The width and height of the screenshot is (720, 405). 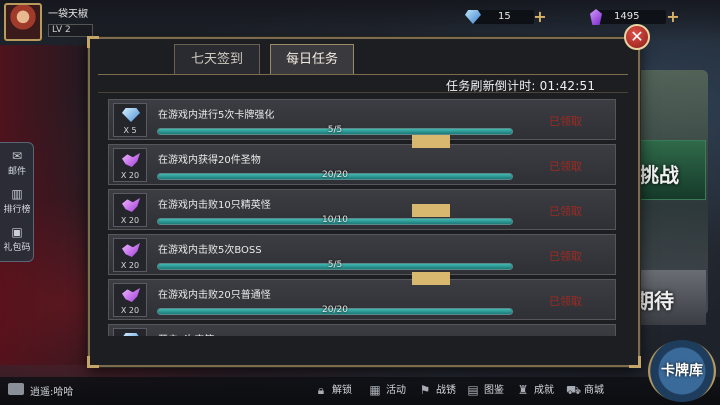 I want to click on shop-cart-icon: ⛟, so click(x=574, y=390).